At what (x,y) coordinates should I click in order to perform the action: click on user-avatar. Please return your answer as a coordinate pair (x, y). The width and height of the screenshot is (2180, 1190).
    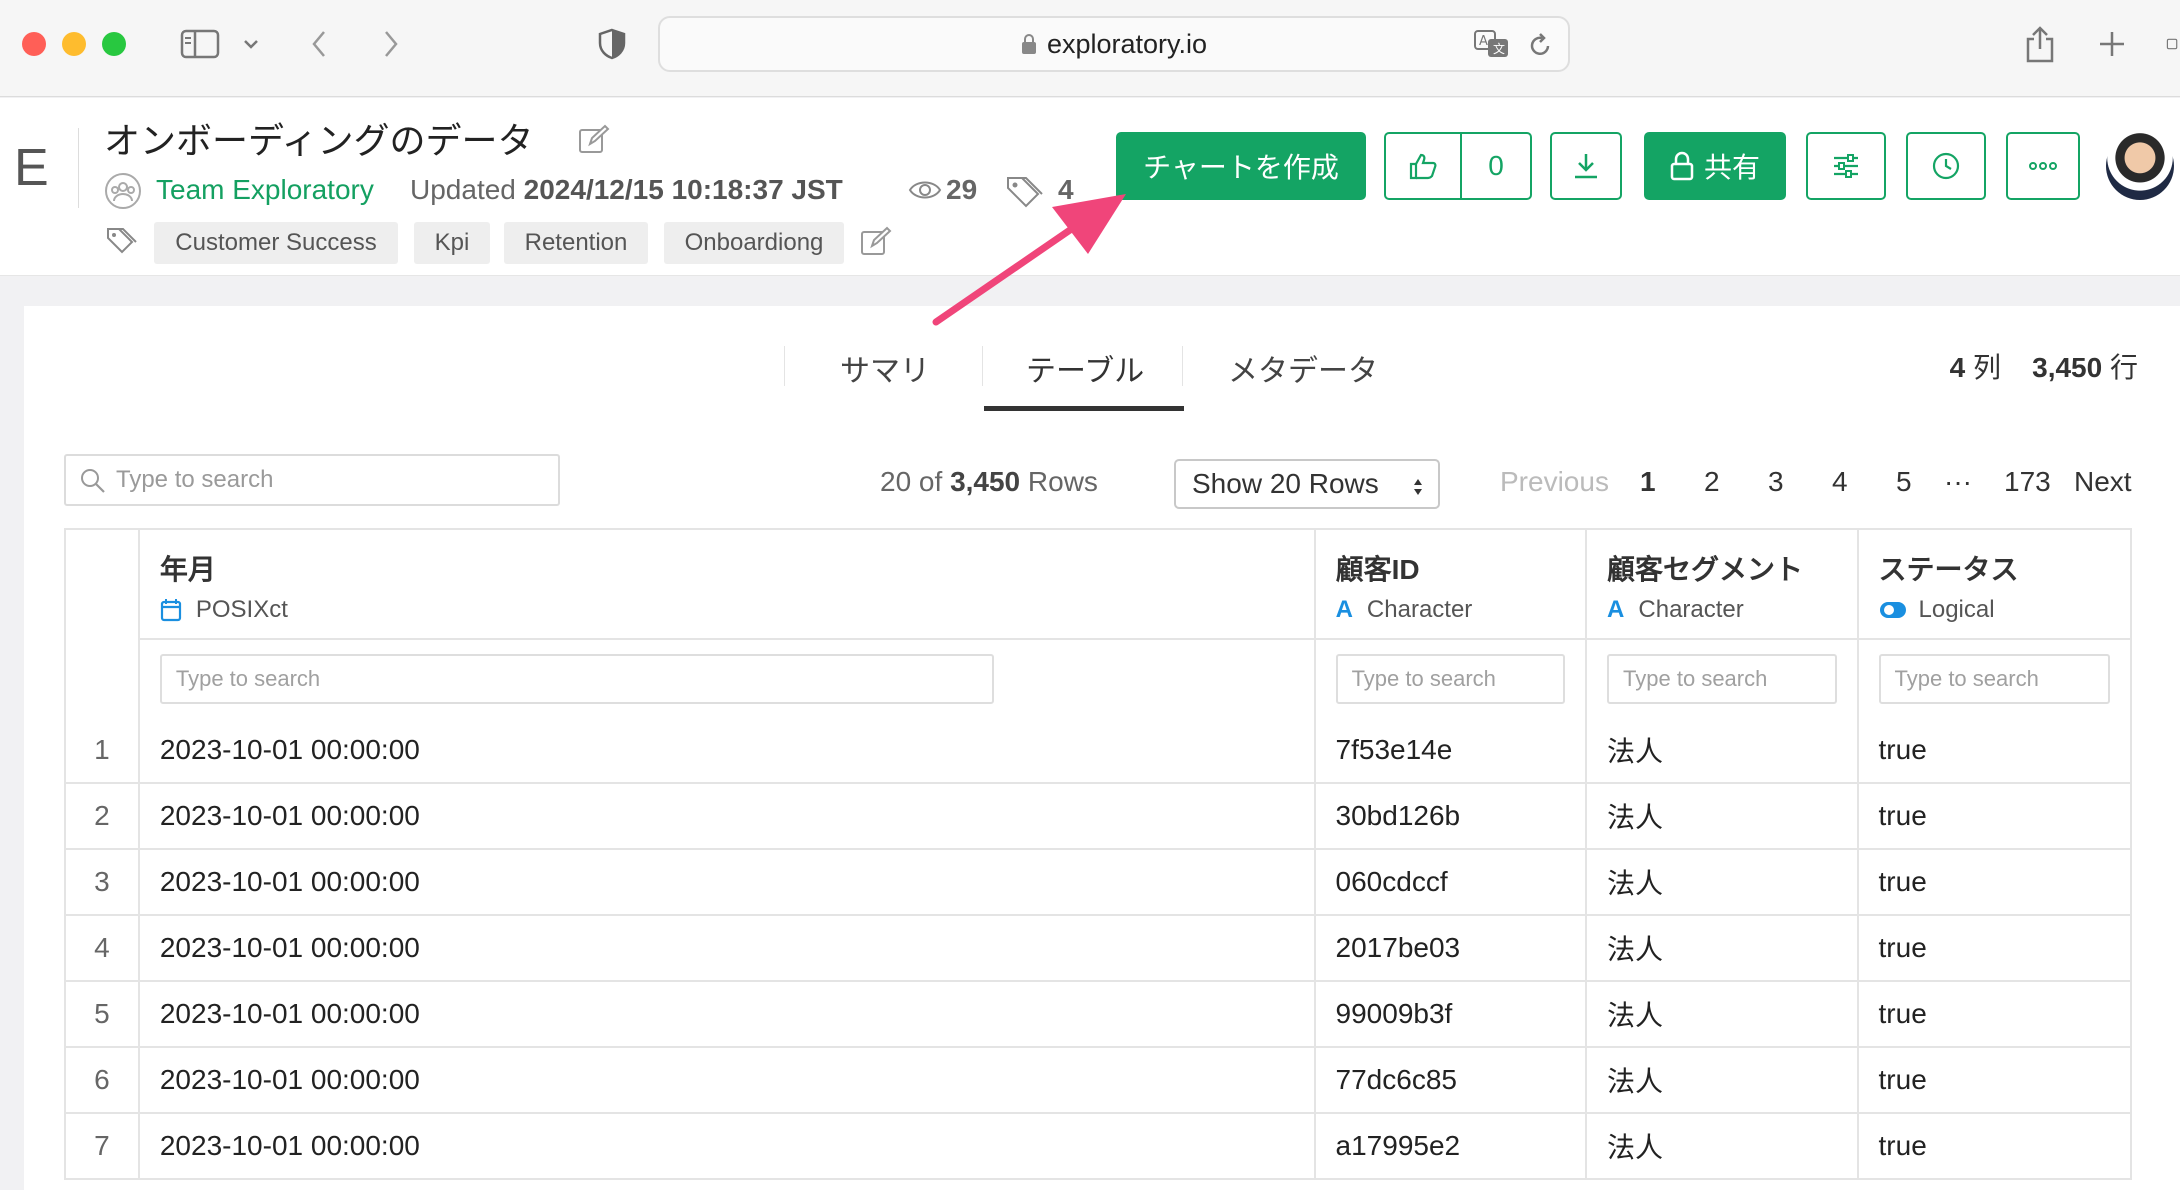
    Looking at the image, I should click on (2140, 166).